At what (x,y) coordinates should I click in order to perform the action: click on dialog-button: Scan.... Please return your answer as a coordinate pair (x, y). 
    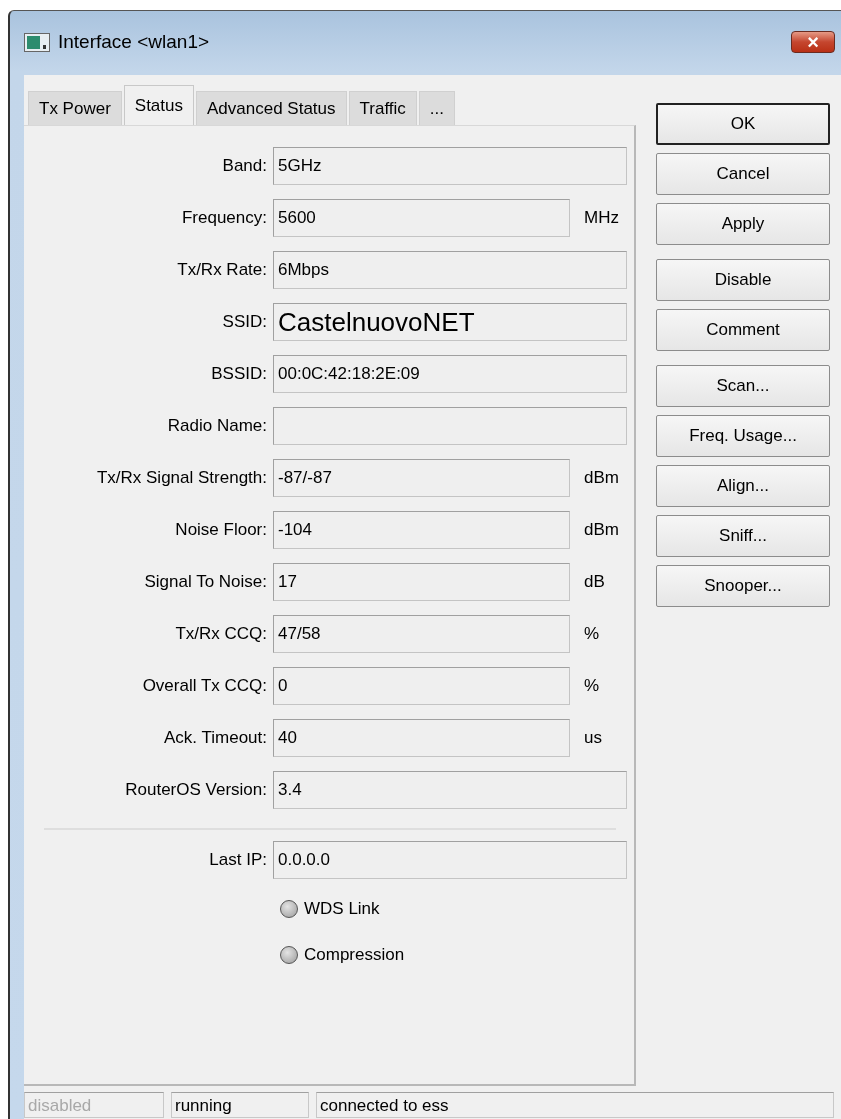
    Looking at the image, I should click on (743, 386).